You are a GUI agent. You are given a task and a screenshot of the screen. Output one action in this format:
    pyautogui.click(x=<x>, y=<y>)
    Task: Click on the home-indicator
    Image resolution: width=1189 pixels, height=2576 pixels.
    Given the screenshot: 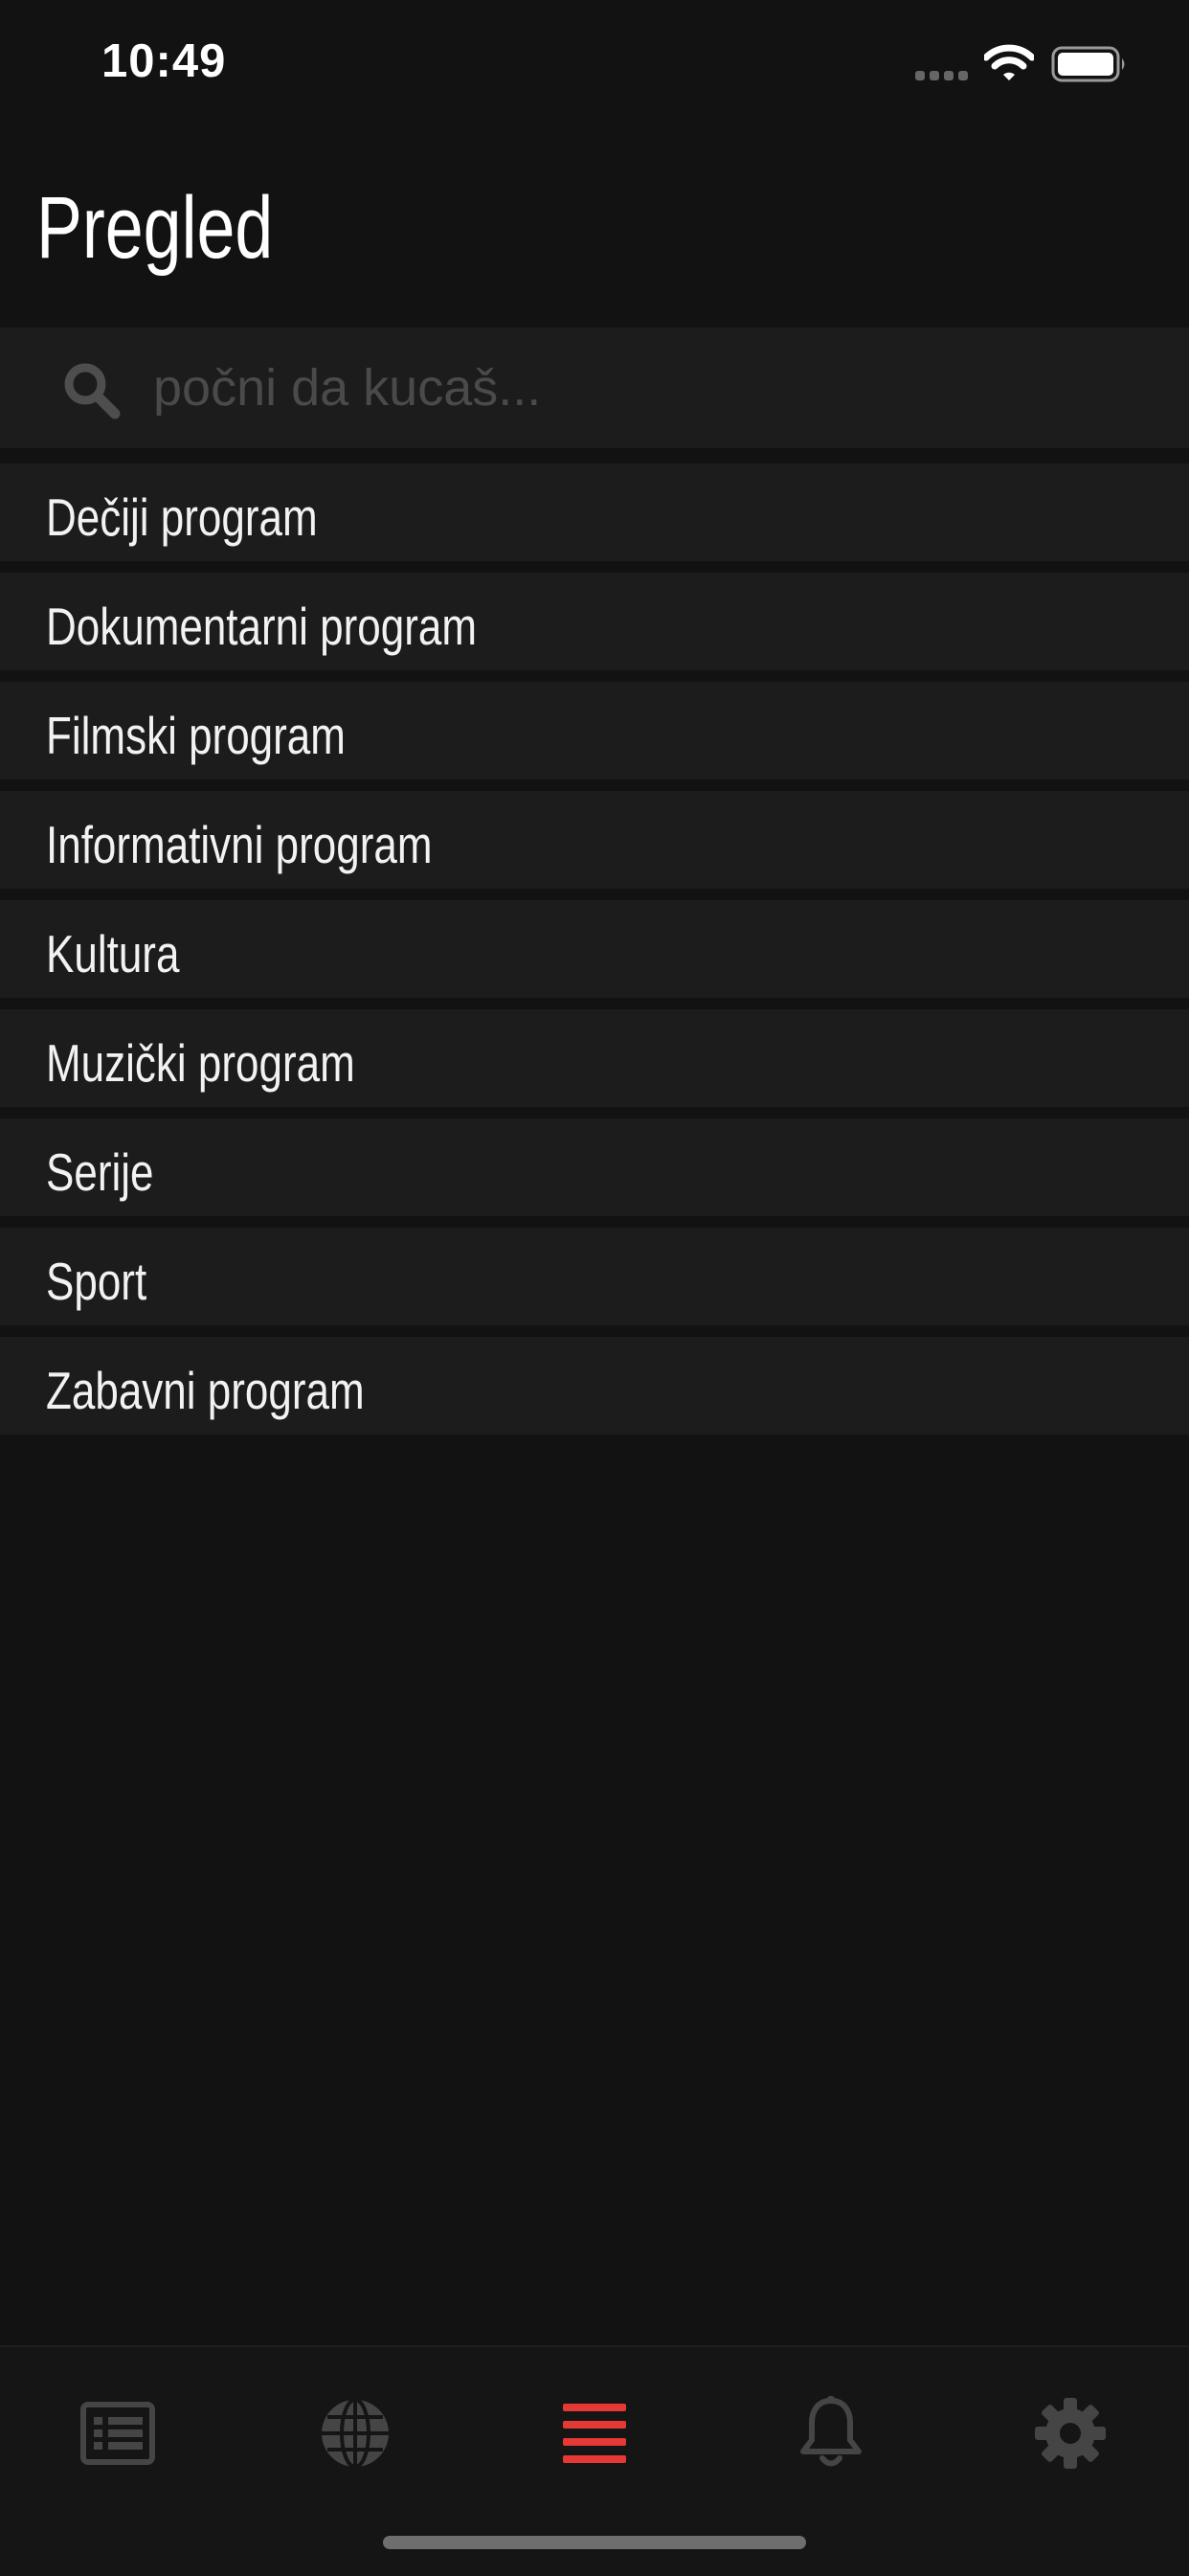 What is the action you would take?
    pyautogui.click(x=594, y=2542)
    